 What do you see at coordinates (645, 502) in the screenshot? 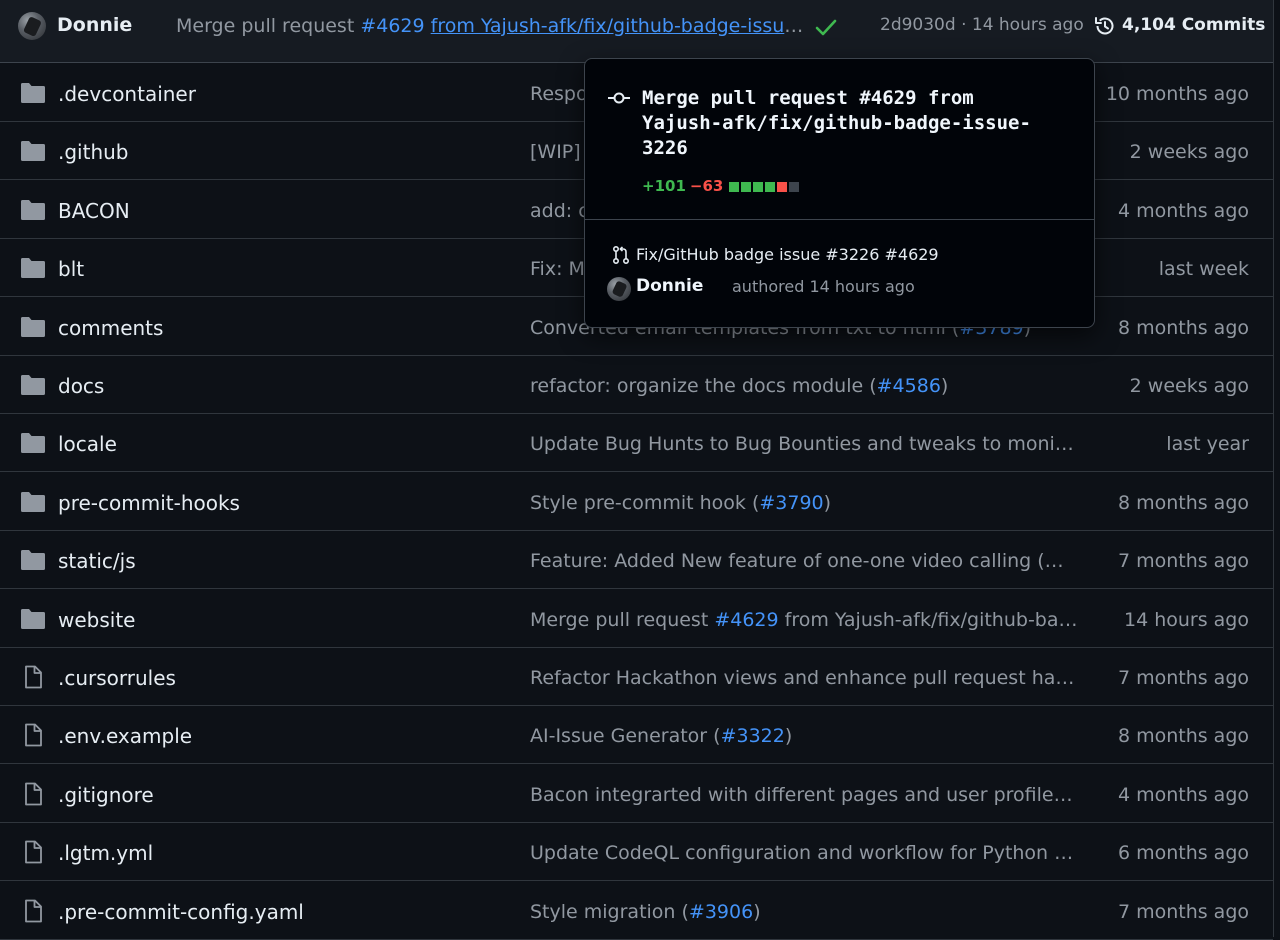
I see `commit-message-text: Style pre-commit hook (` at bounding box center [645, 502].